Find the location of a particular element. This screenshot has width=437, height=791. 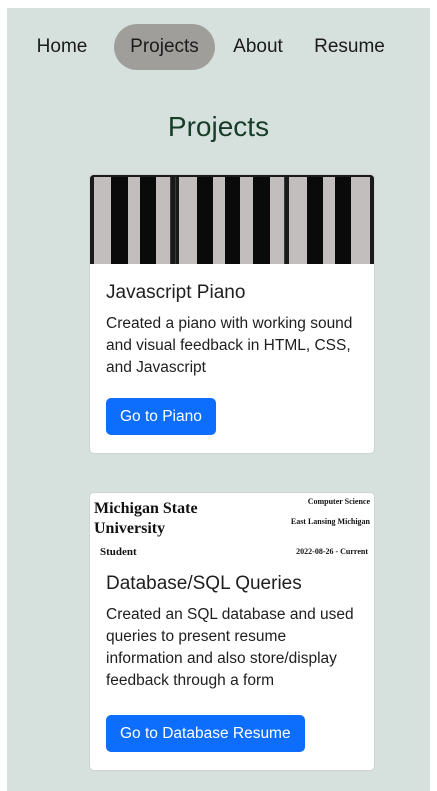

nav-about-link: About is located at coordinates (258, 47).